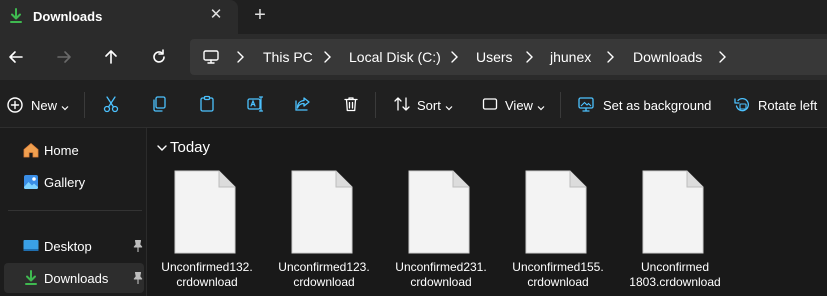  What do you see at coordinates (31, 246) in the screenshot?
I see `desktop-icon` at bounding box center [31, 246].